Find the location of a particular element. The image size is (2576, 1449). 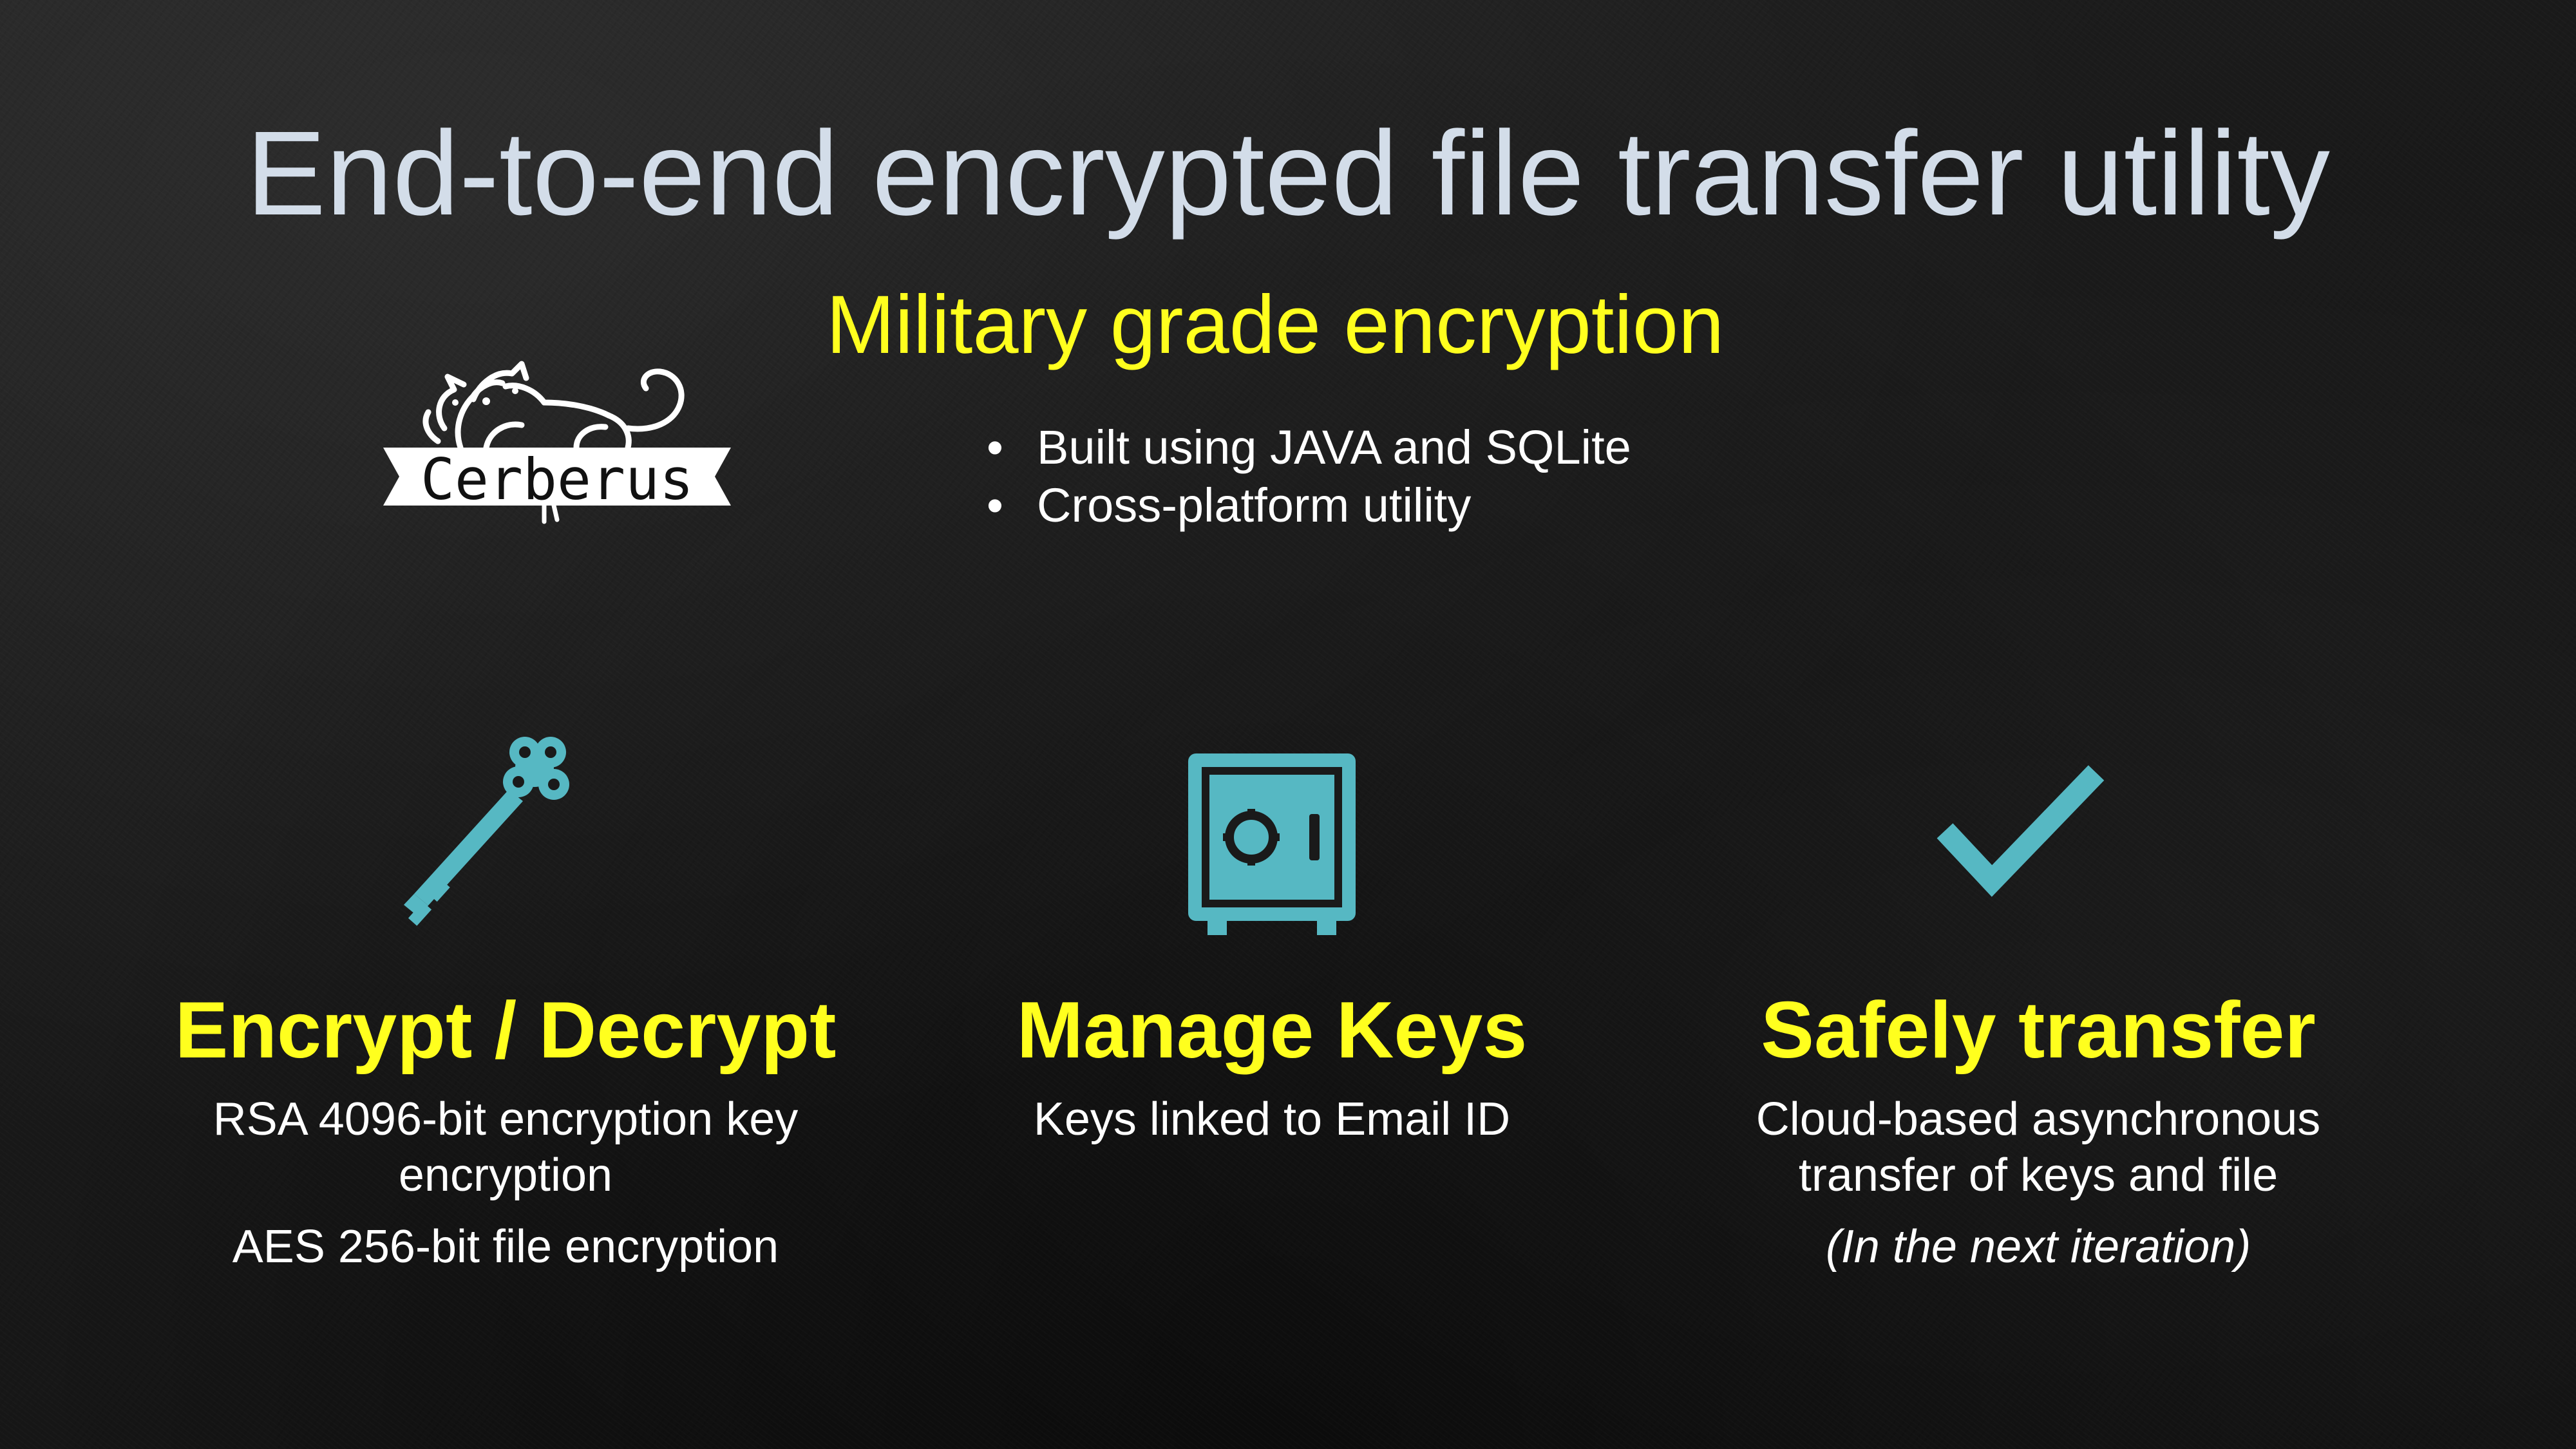

feature-line: Keys linked to Email ID is located at coordinates (1272, 1119).